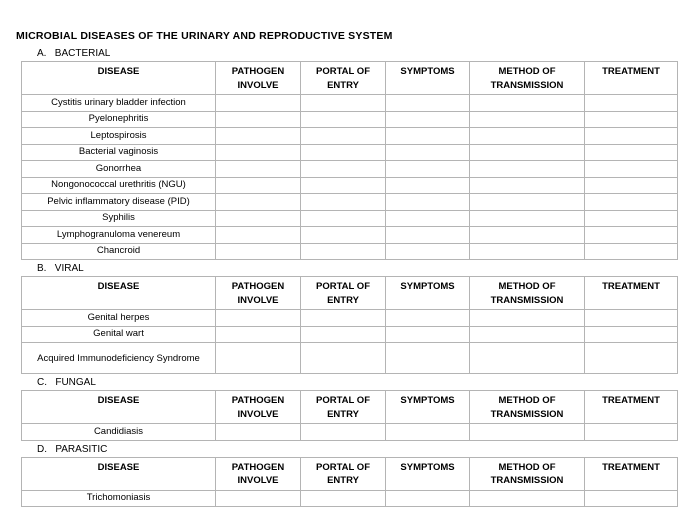 The height and width of the screenshot is (513, 700). Describe the element at coordinates (527, 300) in the screenshot. I see `column-header-method-line2: TRANSMISSION` at that location.